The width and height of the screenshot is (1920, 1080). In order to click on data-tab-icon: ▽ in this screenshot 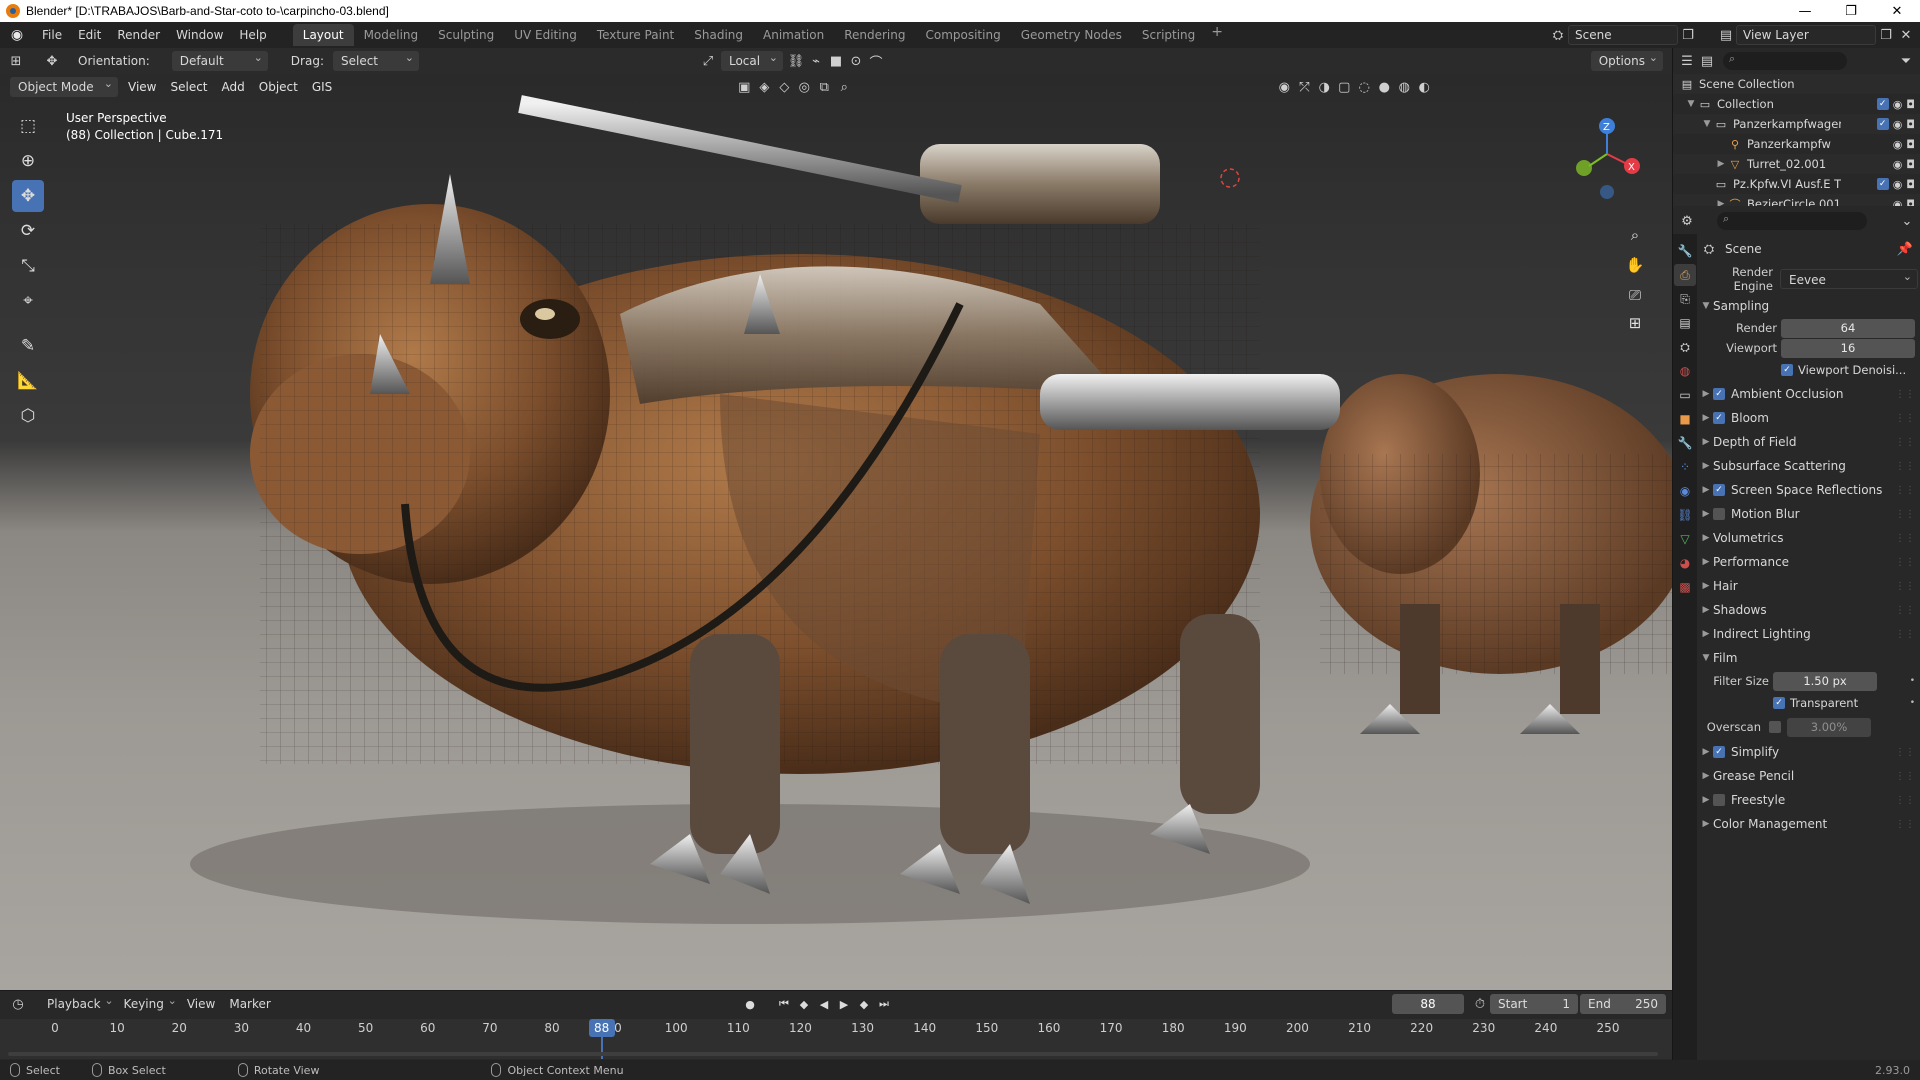, I will do `click(1685, 539)`.